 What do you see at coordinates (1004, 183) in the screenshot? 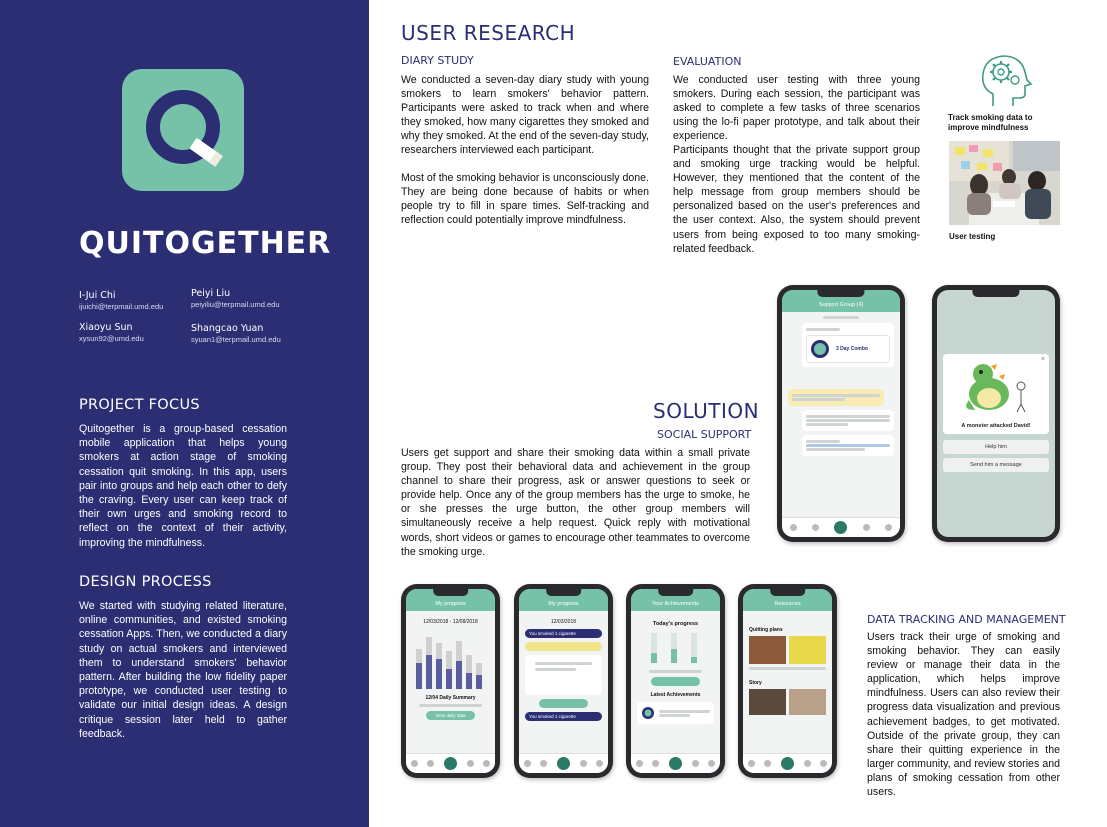
I see `user-testing-photo` at bounding box center [1004, 183].